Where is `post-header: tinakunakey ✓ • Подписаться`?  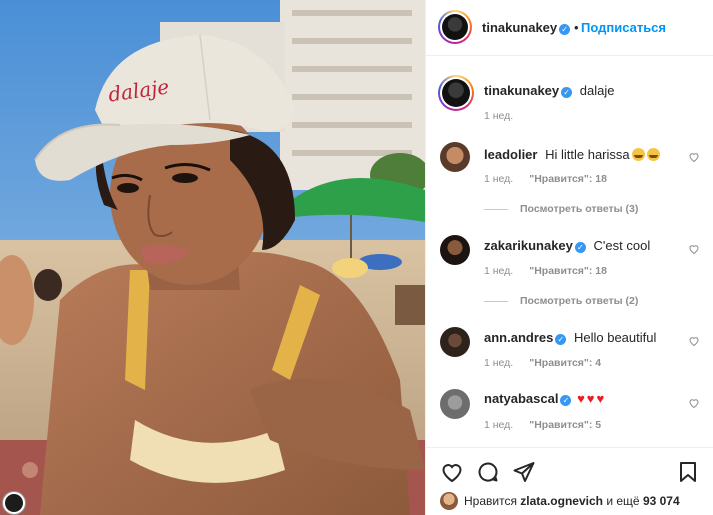 post-header: tinakunakey ✓ • Подписаться is located at coordinates (569, 28).